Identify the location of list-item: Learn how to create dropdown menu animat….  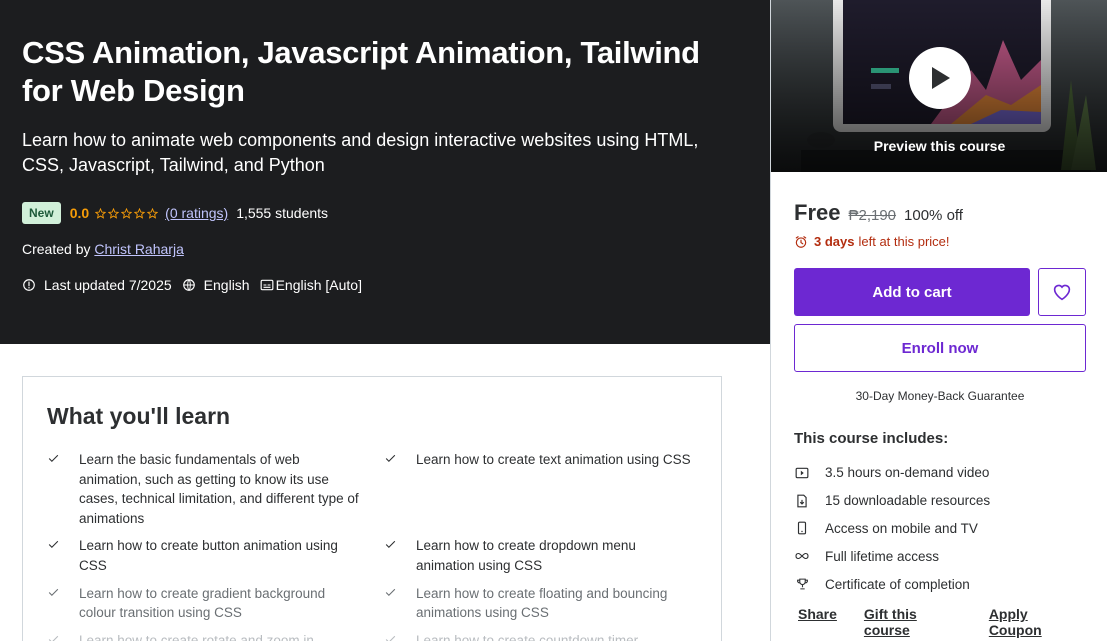
(545, 555).